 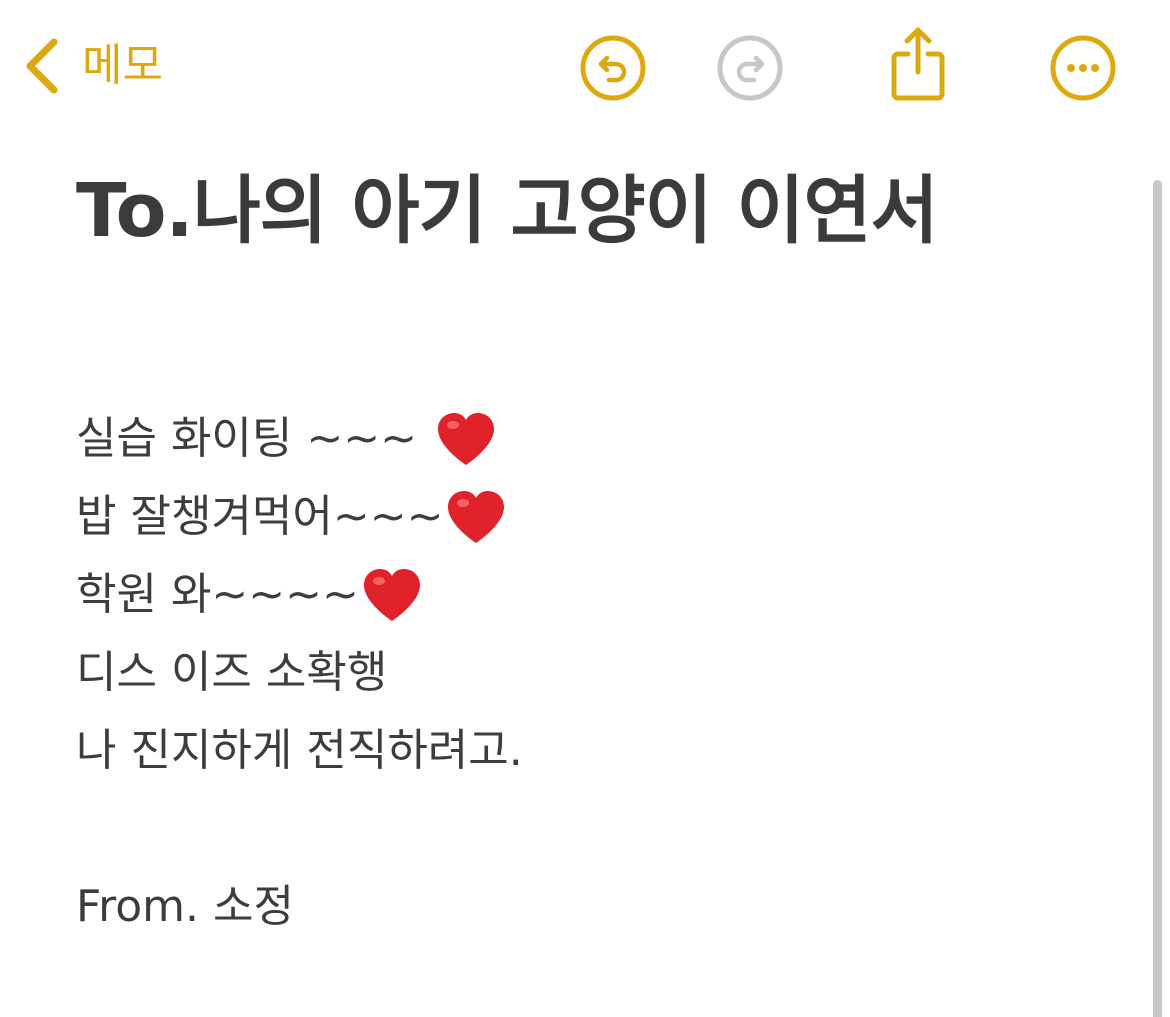 I want to click on back-button-label: 메모, so click(x=122, y=65).